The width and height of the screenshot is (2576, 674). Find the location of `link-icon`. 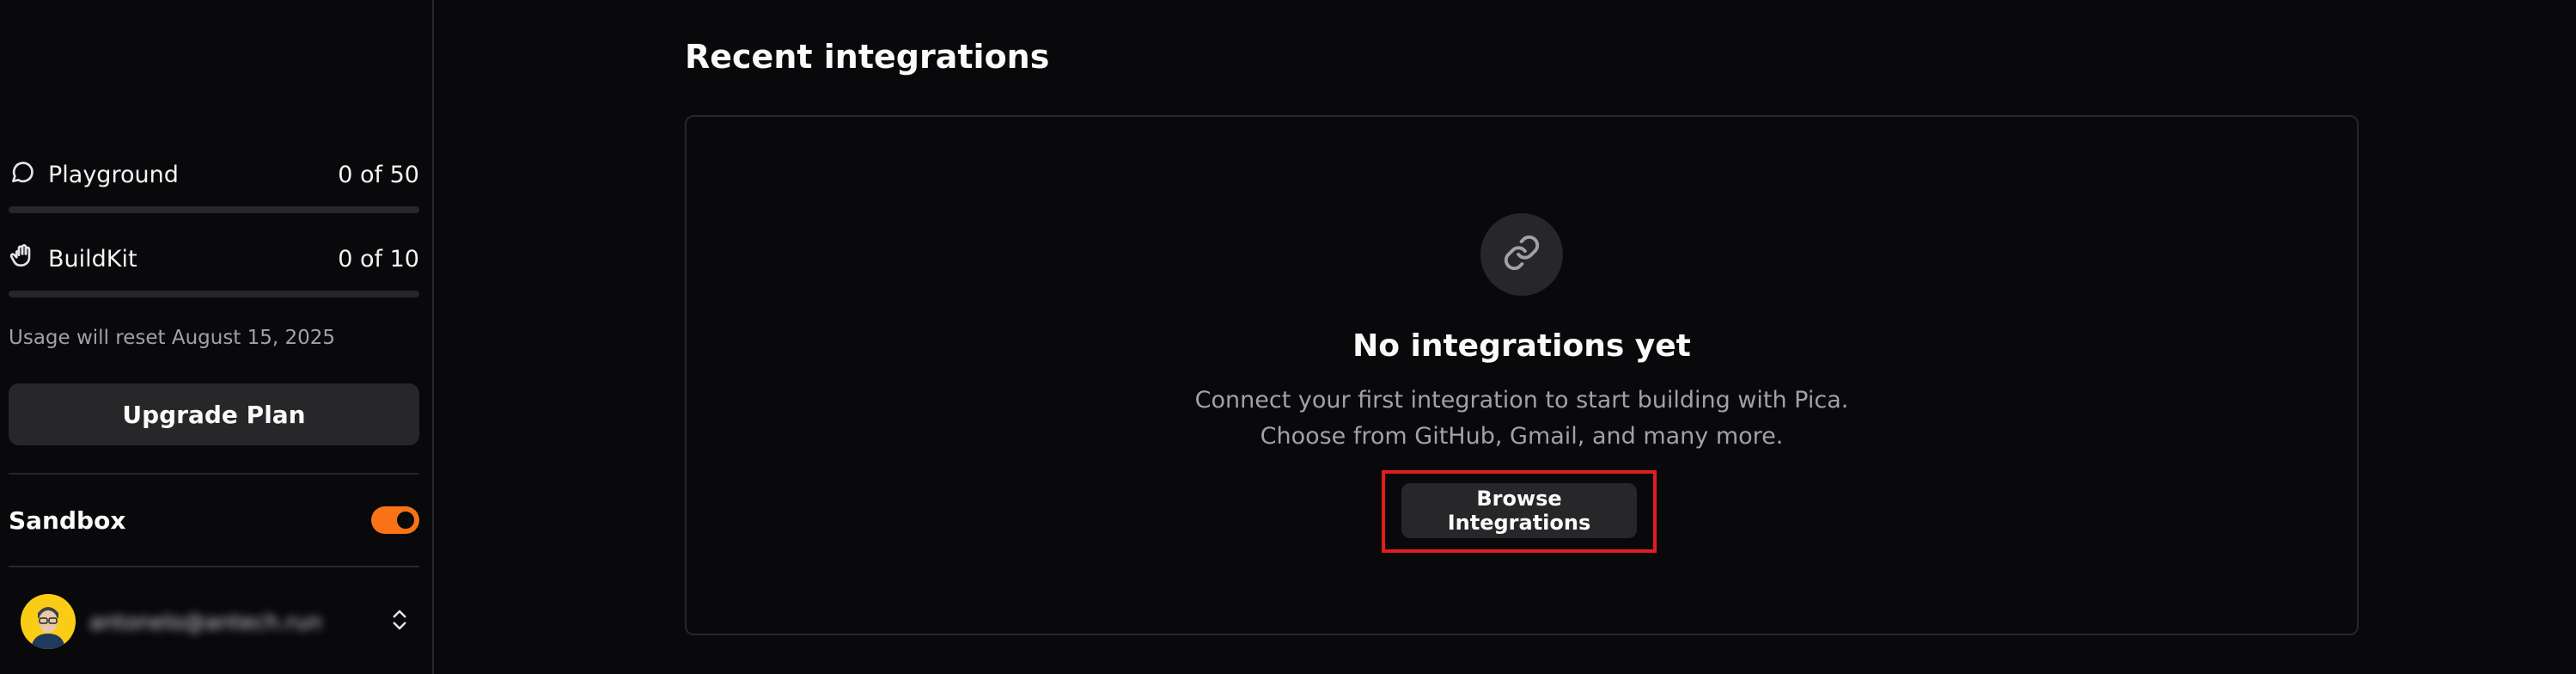

link-icon is located at coordinates (1521, 254).